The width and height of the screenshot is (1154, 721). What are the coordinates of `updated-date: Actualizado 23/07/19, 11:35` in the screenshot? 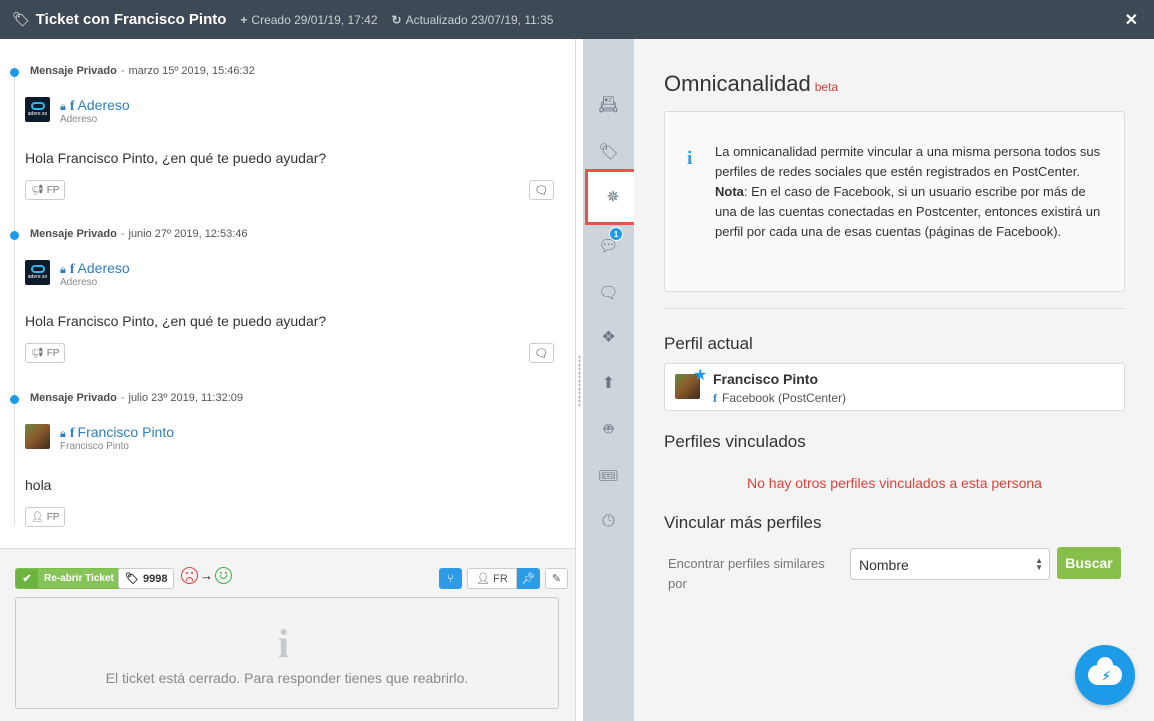 It's located at (479, 19).